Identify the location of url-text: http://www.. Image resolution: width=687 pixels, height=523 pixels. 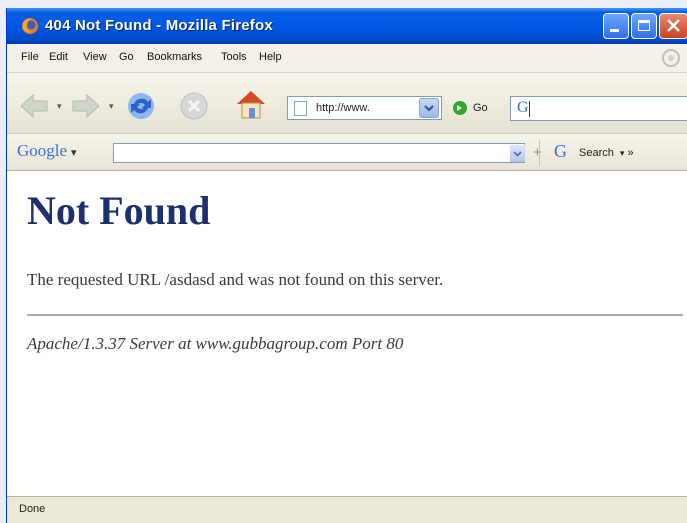
(343, 108).